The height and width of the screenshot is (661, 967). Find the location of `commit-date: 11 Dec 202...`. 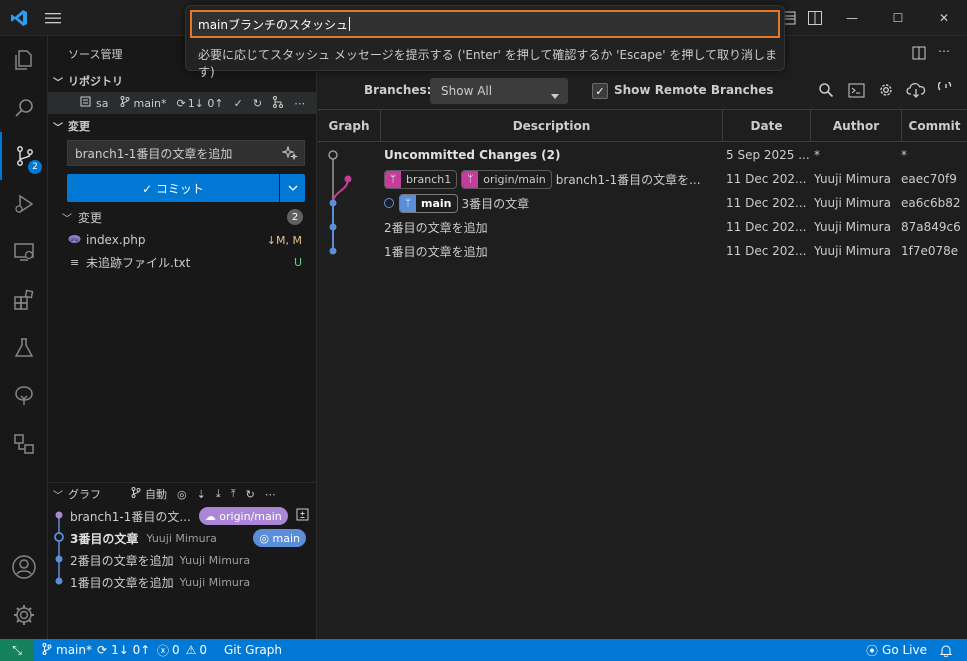

commit-date: 11 Dec 202... is located at coordinates (766, 227).